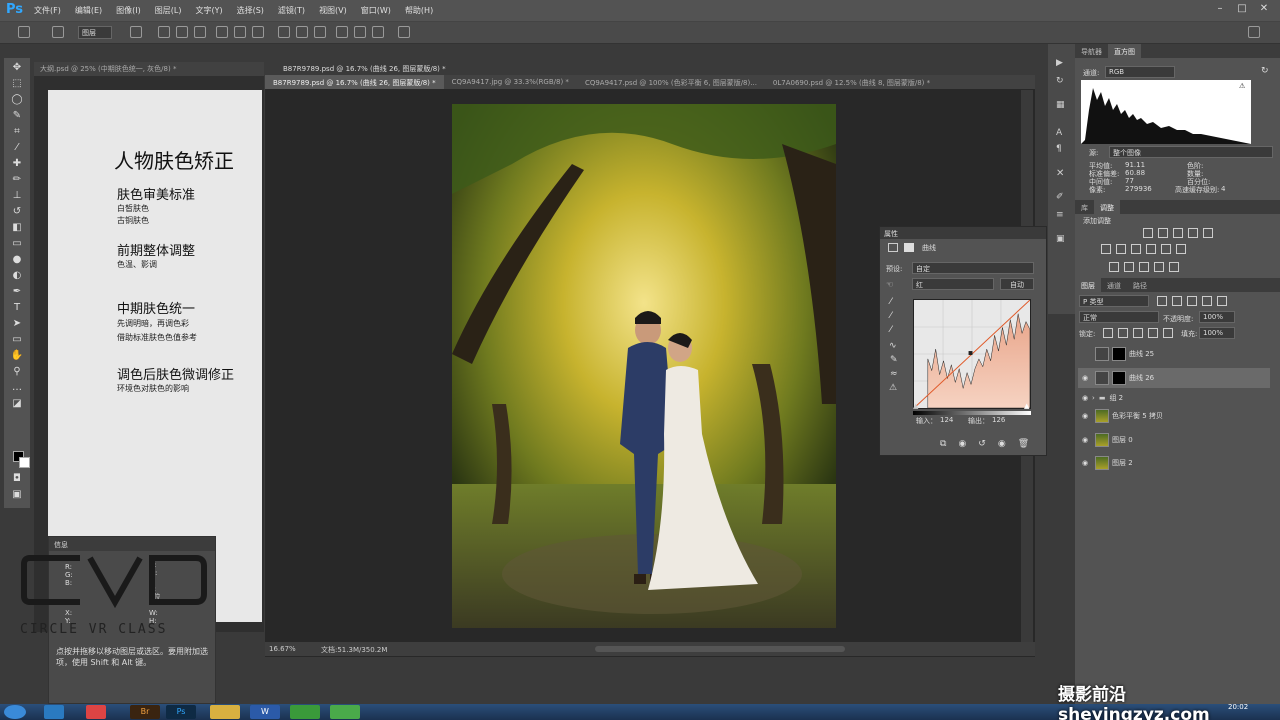 The image size is (1280, 720). What do you see at coordinates (17, 228) in the screenshot?
I see `eraser-tool-icon: ◧` at bounding box center [17, 228].